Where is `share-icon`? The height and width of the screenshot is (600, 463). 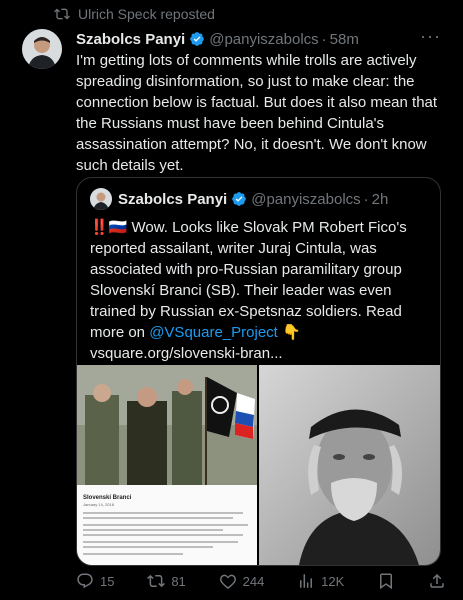
share-icon is located at coordinates (437, 580).